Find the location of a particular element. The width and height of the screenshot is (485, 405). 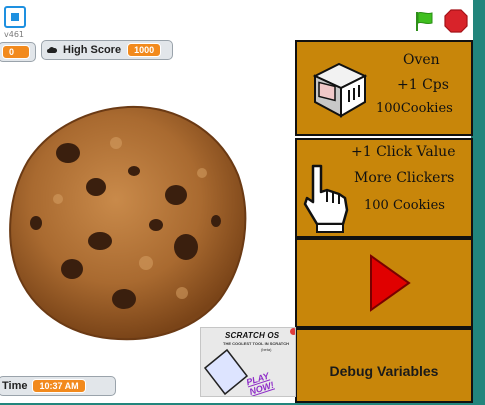

debug-variables-button: Debug Variables is located at coordinates (384, 365).